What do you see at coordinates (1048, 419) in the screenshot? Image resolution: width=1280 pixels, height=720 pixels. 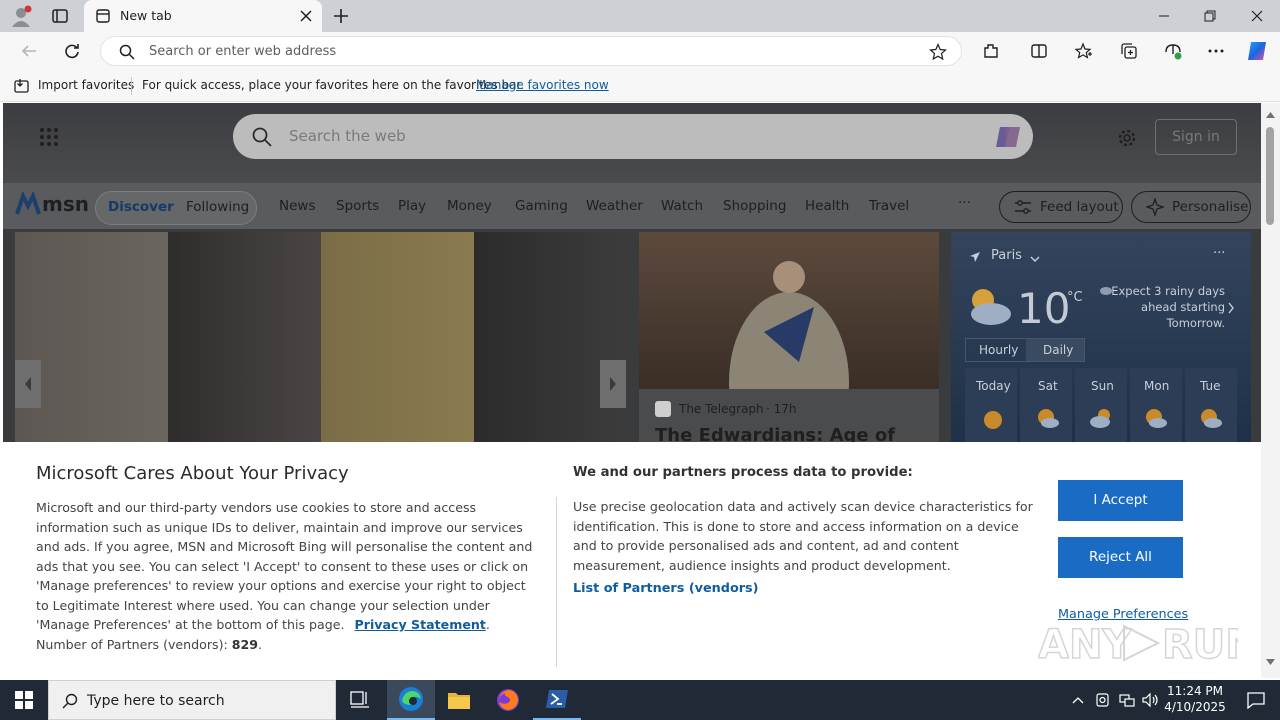 I see `partly-cloudy-rain-icon` at bounding box center [1048, 419].